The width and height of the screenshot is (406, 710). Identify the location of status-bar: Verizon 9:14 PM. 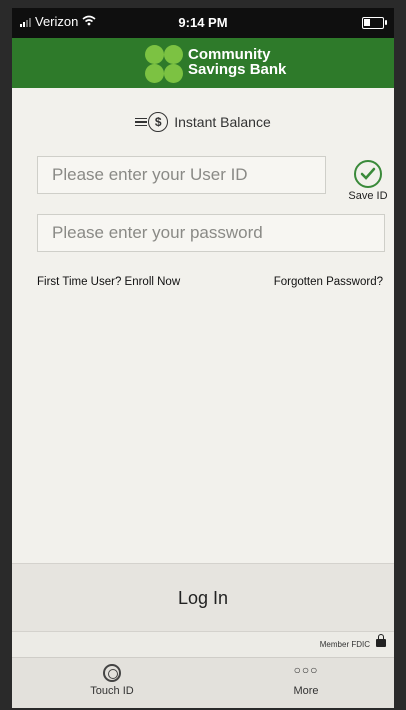
(203, 23).